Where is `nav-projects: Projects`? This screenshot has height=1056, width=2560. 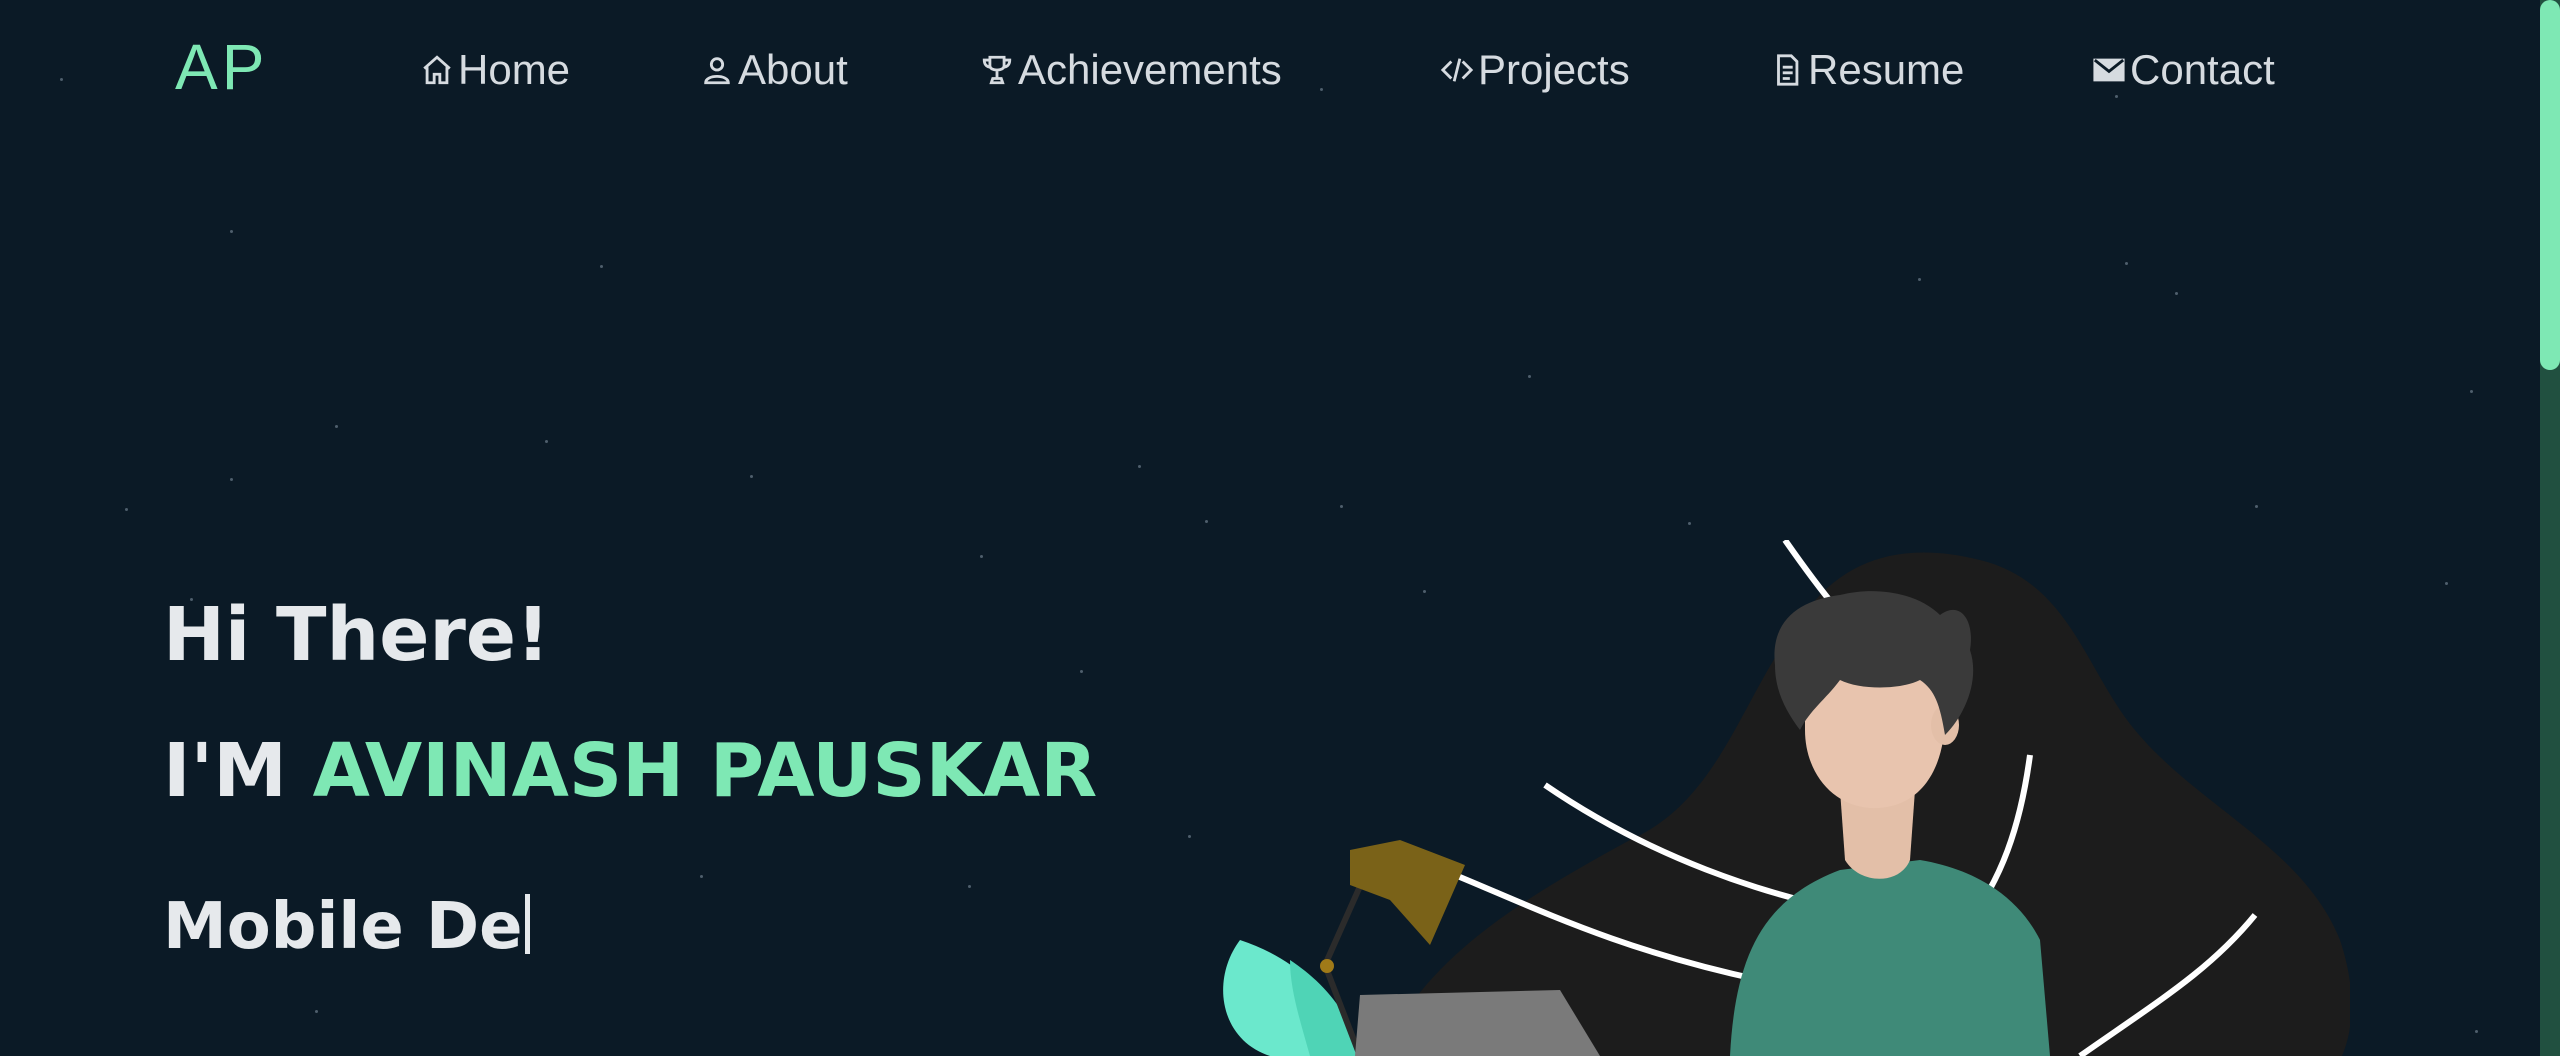 nav-projects: Projects is located at coordinates (1535, 70).